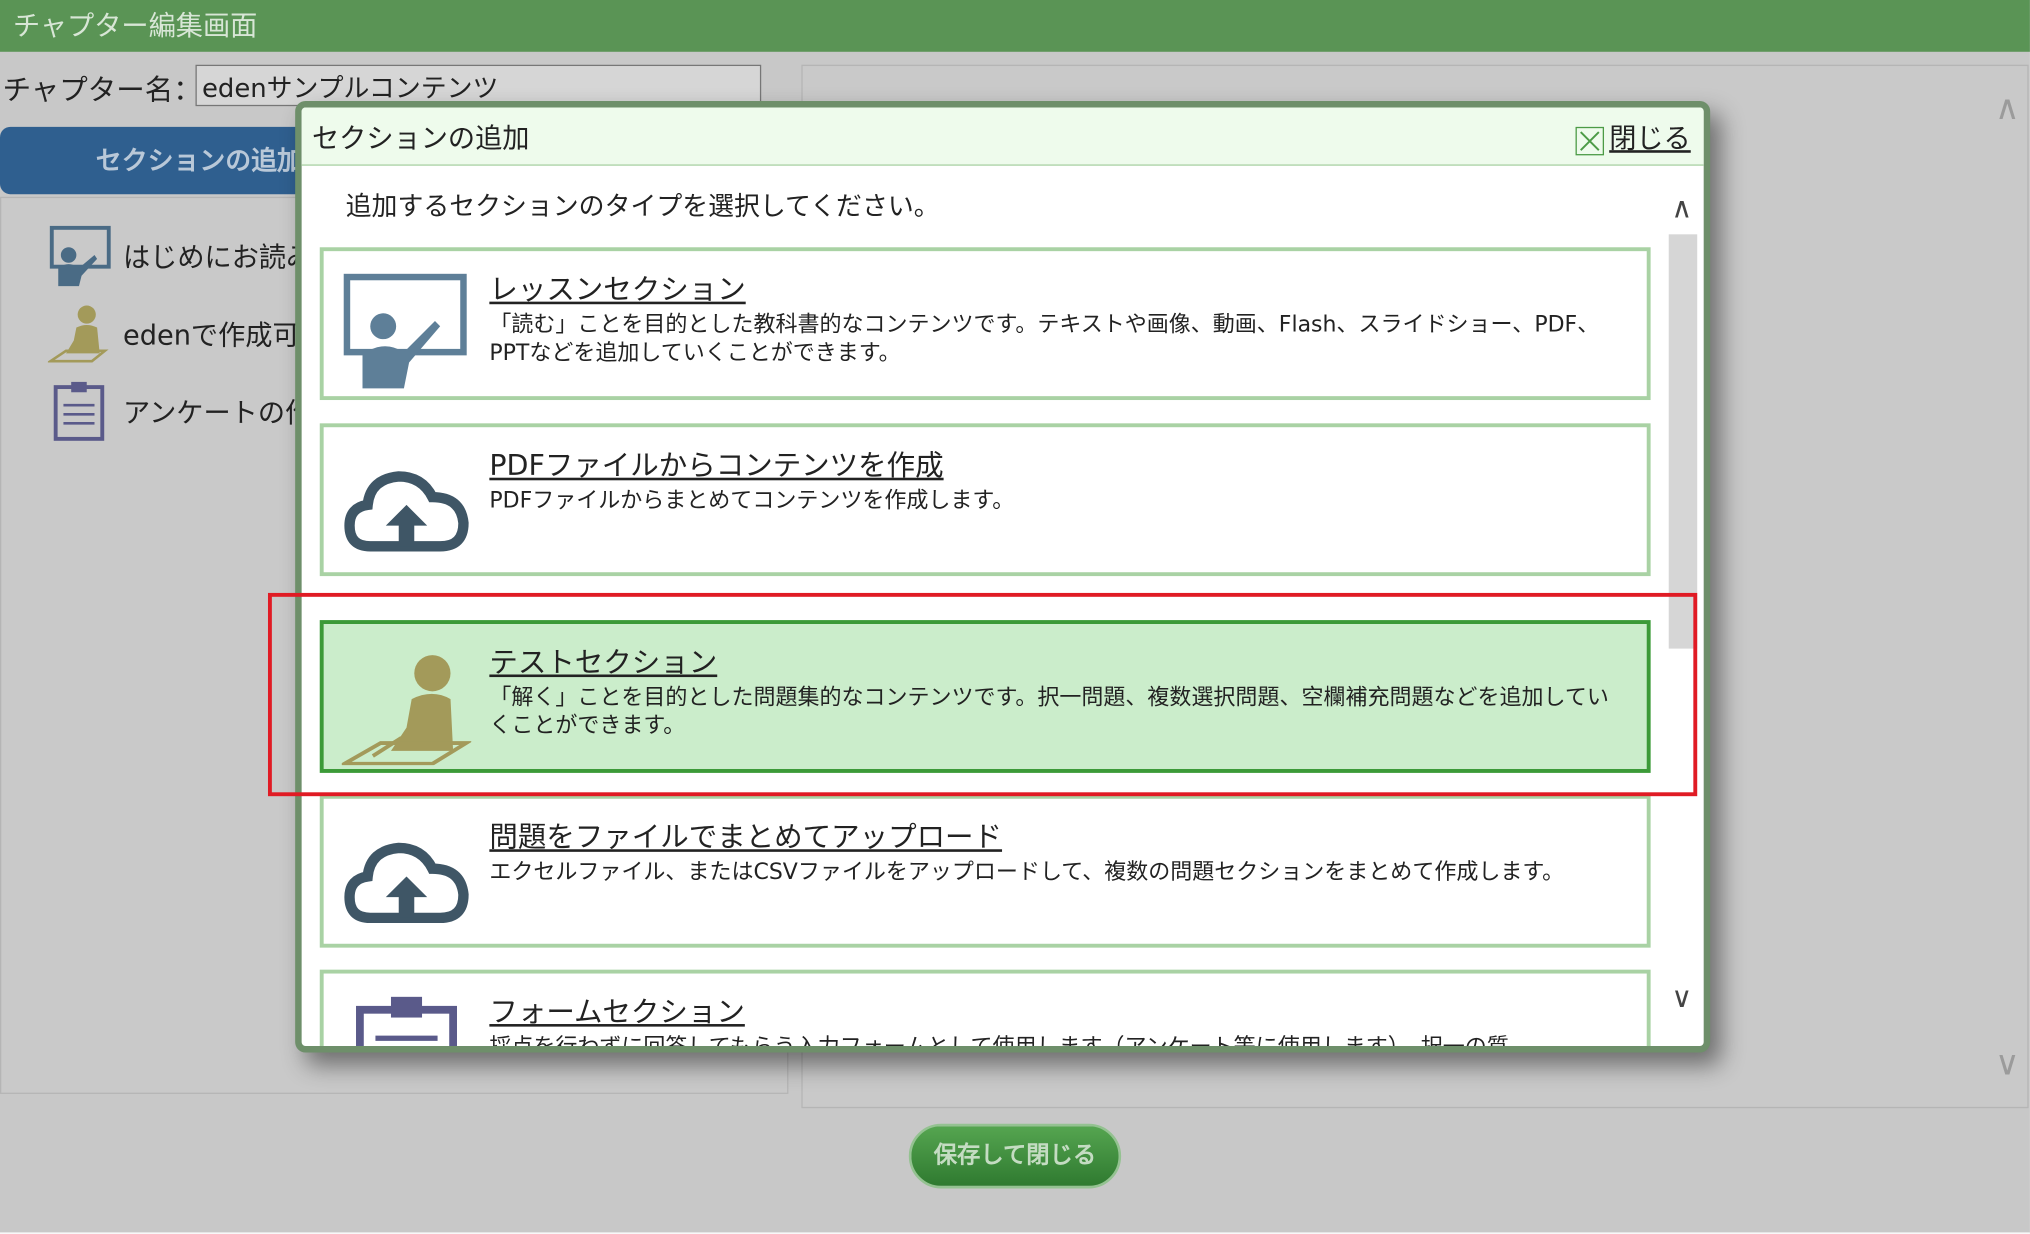 The height and width of the screenshot is (1234, 2030). What do you see at coordinates (1015, 1156) in the screenshot?
I see `save-close-button: 保存して閉じる` at bounding box center [1015, 1156].